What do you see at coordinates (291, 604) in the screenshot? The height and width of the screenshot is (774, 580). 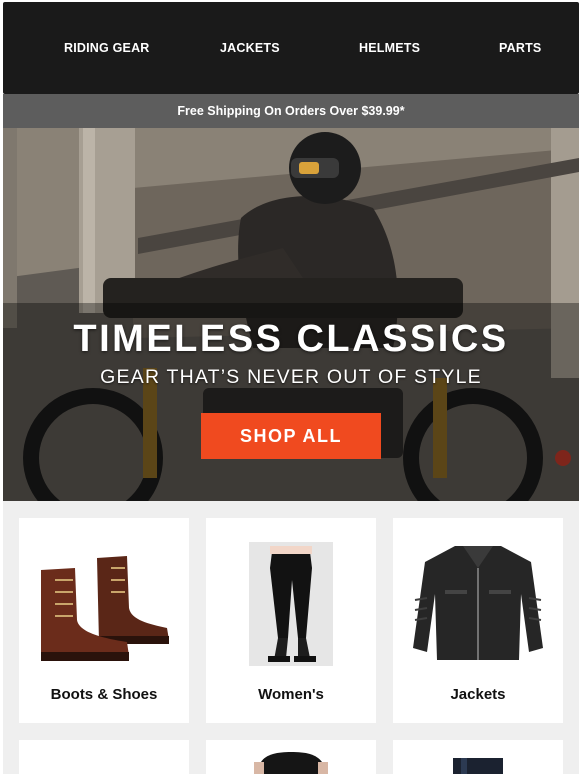 I see `womens-pants-image` at bounding box center [291, 604].